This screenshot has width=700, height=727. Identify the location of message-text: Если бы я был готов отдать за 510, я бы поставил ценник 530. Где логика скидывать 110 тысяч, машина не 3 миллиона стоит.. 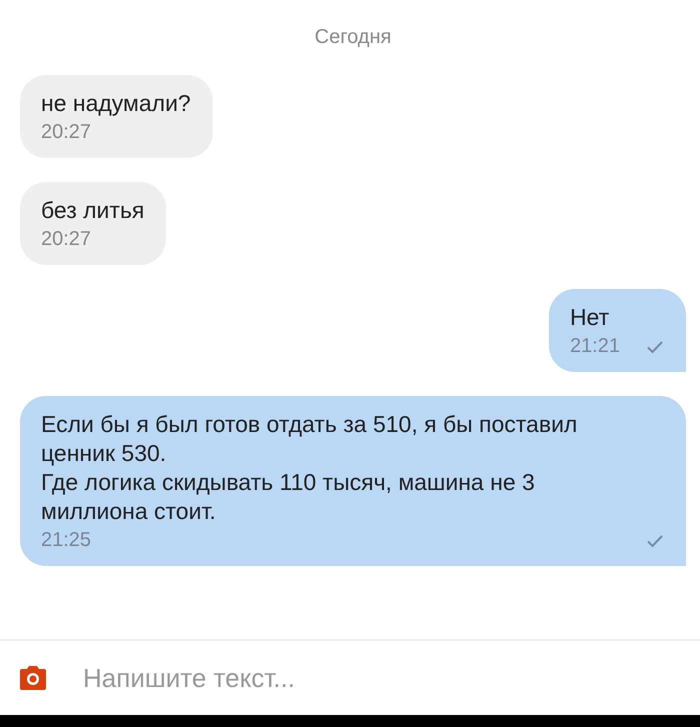
(309, 468).